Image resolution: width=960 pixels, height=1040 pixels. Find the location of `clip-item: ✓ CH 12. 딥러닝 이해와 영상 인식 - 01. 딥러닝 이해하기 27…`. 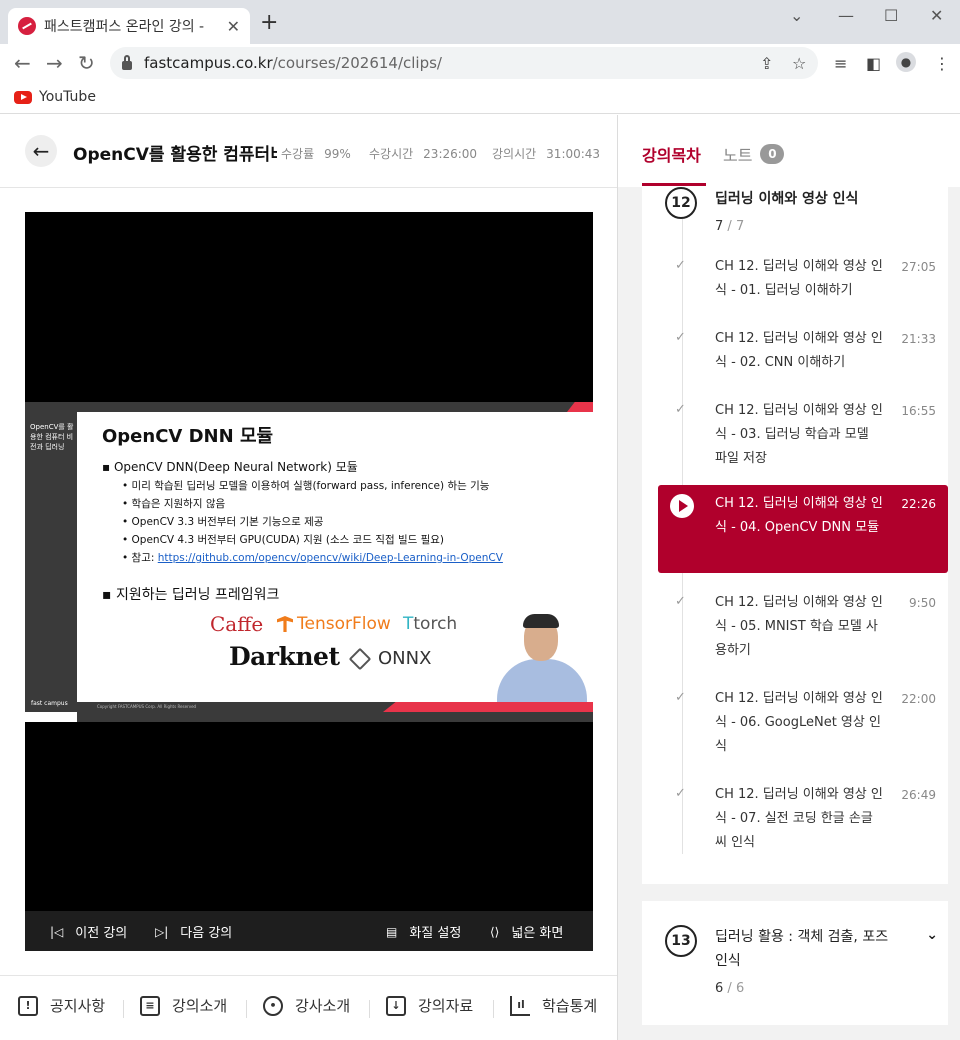

clip-item: ✓ CH 12. 딥러닝 이해와 영상 인식 - 01. 딥러닝 이해하기 27… is located at coordinates (795, 283).